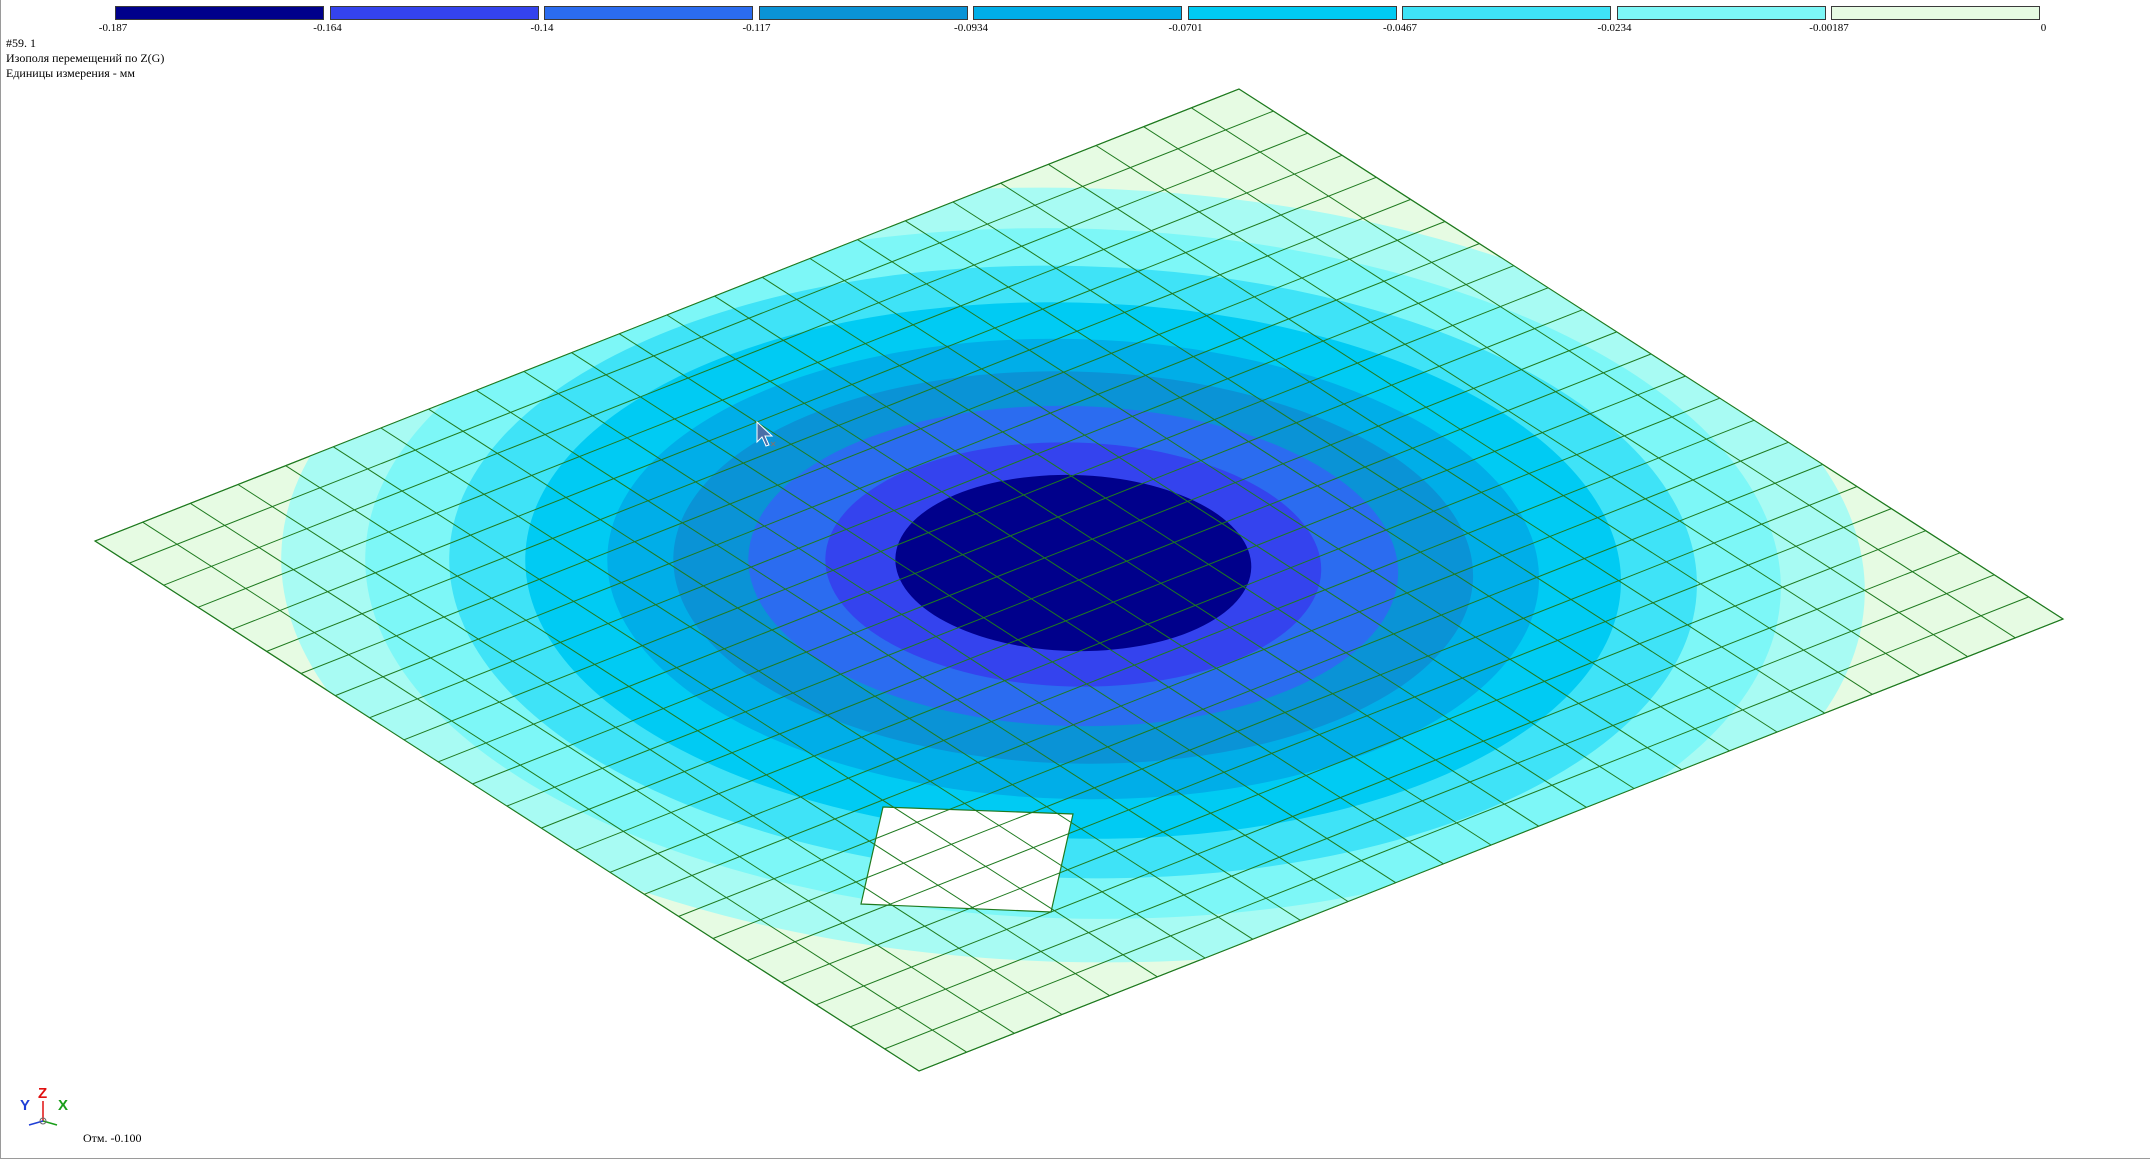 The image size is (2150, 1159). I want to click on axis-triad-icon: Z Y X, so click(45, 1108).